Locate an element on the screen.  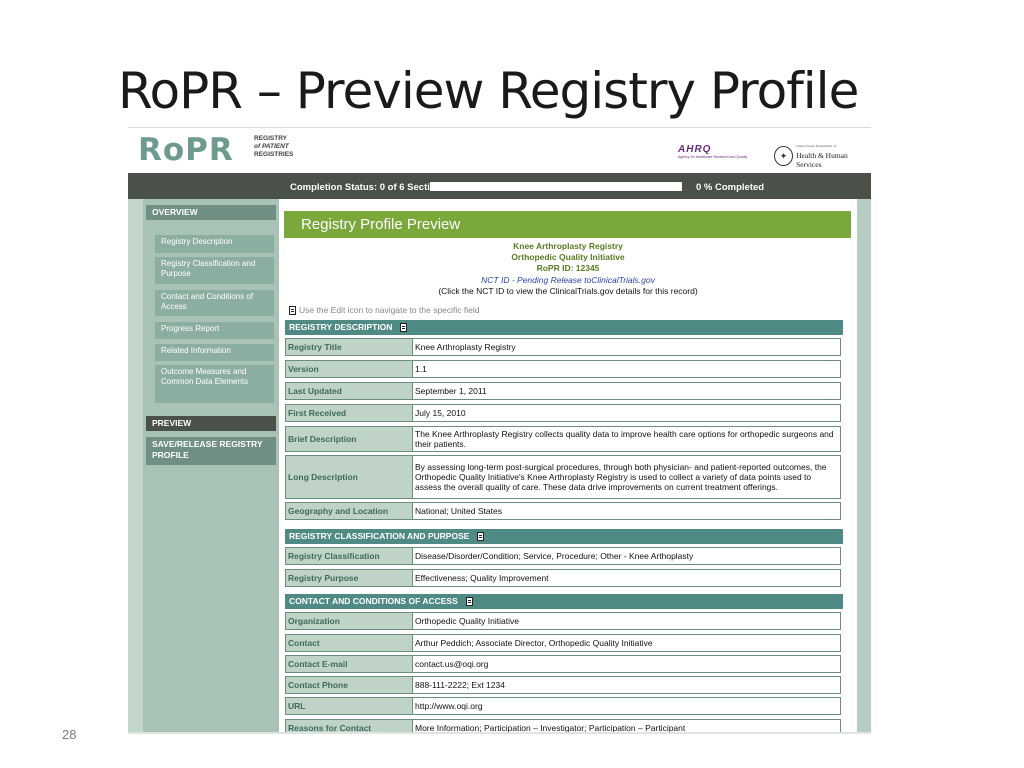
section-header-registry-description: REGISTRY DESCRIPTION is located at coordinates (564, 327).